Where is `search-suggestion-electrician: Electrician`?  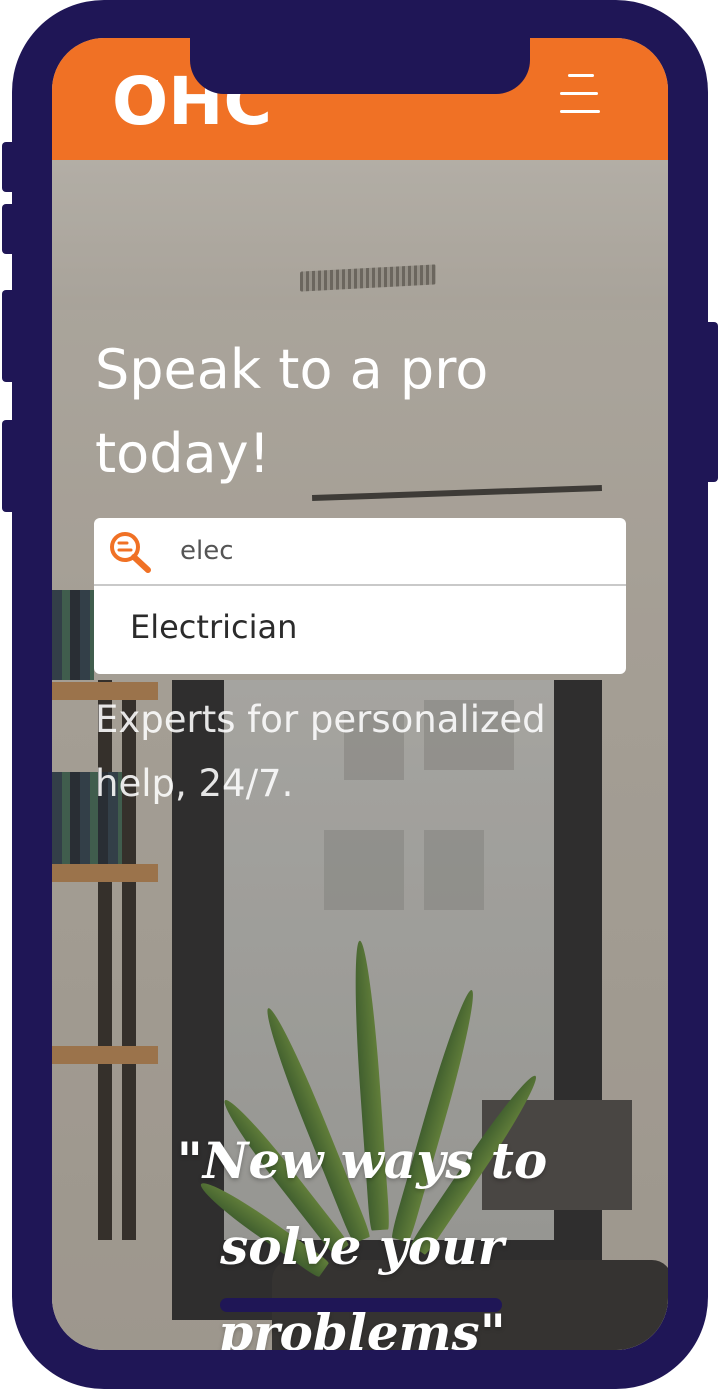
search-suggestion-electrician: Electrician is located at coordinates (360, 630).